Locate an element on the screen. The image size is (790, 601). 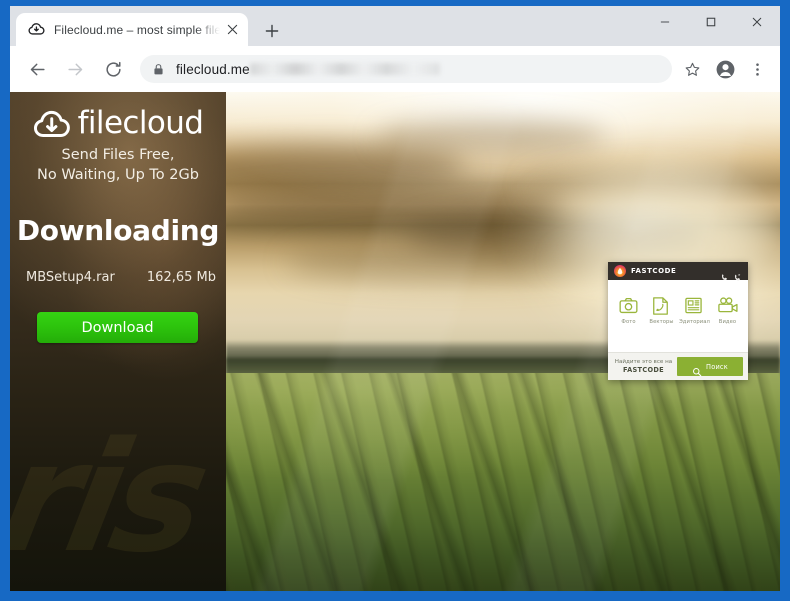
fastcode-category-video: Видео is located at coordinates (728, 311).